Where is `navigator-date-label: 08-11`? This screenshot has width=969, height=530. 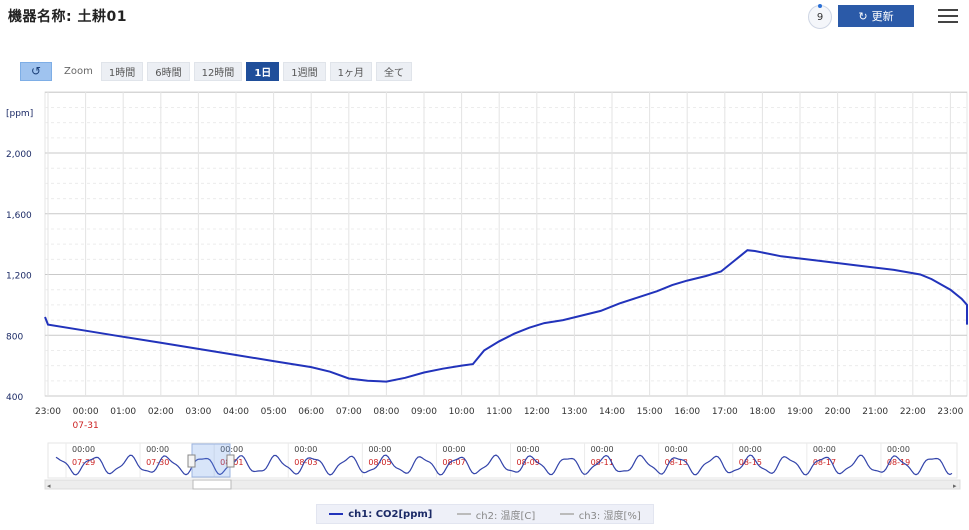 navigator-date-label: 08-11 is located at coordinates (602, 462).